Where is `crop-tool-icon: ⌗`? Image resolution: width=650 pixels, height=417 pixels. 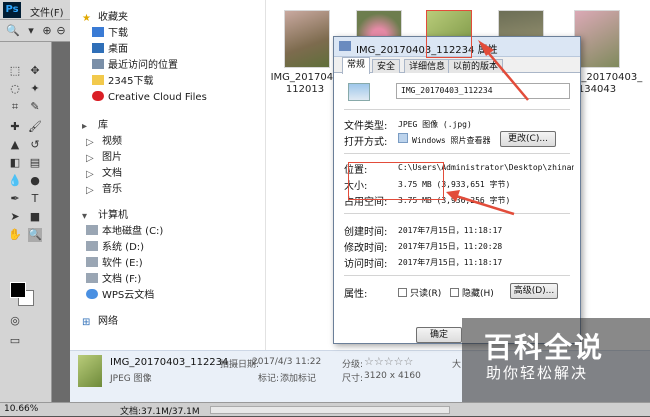 crop-tool-icon: ⌗ is located at coordinates (15, 107).